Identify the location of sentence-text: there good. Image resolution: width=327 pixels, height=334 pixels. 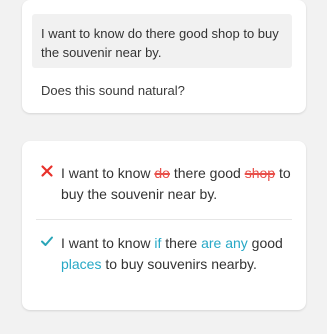
(207, 173).